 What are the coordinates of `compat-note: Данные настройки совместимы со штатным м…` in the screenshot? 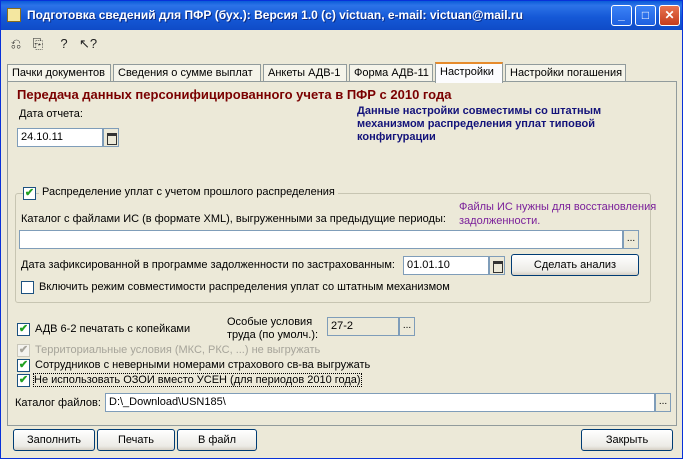 It's located at (479, 124).